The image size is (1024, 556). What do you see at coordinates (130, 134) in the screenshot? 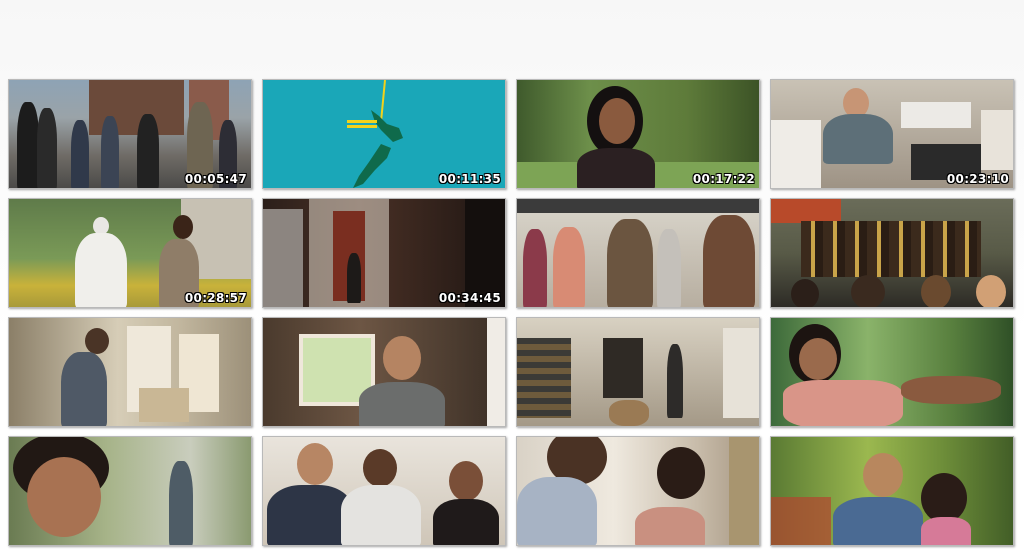
I see `frame-thumbnail: 00:05:47` at bounding box center [130, 134].